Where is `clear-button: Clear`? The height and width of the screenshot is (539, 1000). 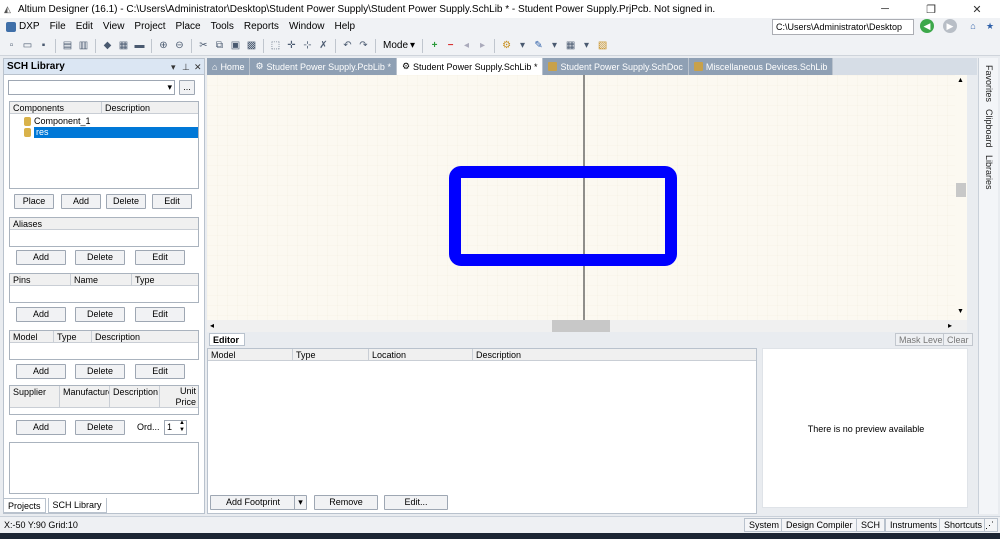
clear-button: Clear is located at coordinates (958, 339).